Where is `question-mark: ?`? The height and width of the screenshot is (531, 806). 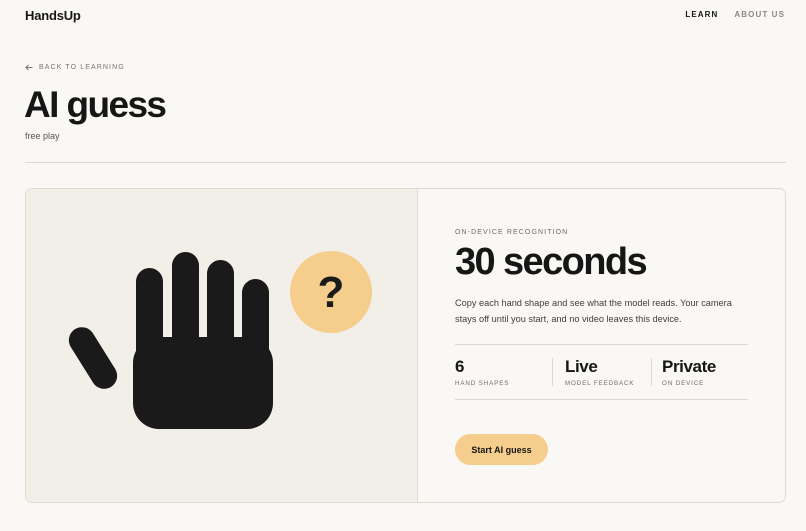 question-mark: ? is located at coordinates (331, 292).